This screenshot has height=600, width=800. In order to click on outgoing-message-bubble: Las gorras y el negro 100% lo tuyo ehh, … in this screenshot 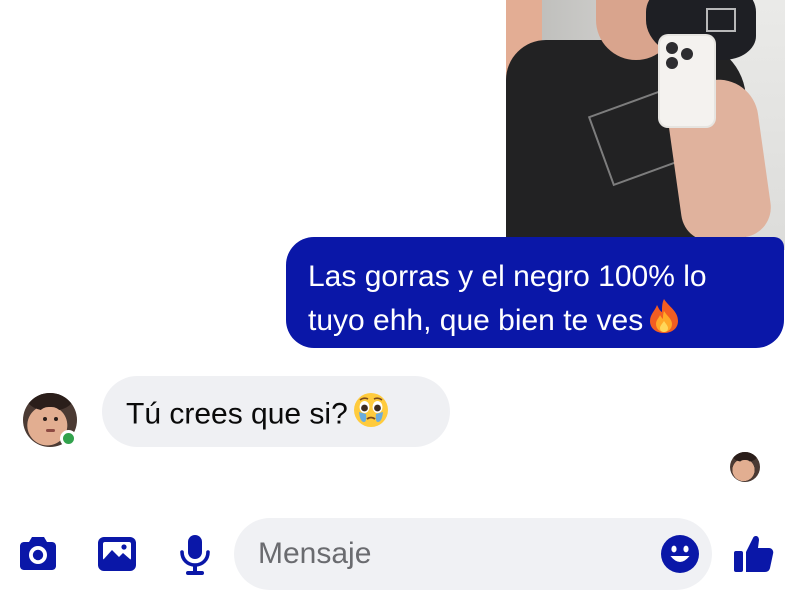, I will do `click(535, 292)`.